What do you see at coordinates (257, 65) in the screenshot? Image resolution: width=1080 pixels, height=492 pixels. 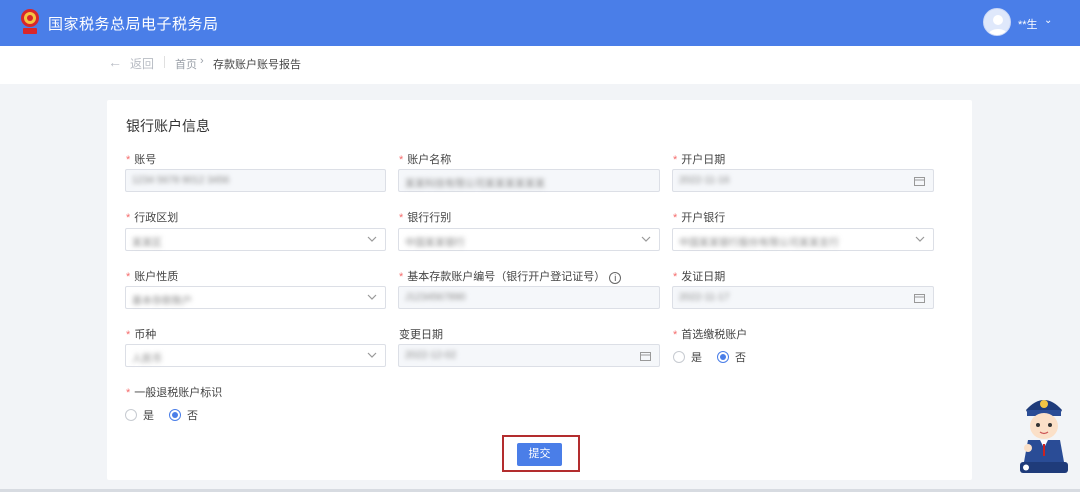 I see `breadcrumb-current: 存款账户账号报告` at bounding box center [257, 65].